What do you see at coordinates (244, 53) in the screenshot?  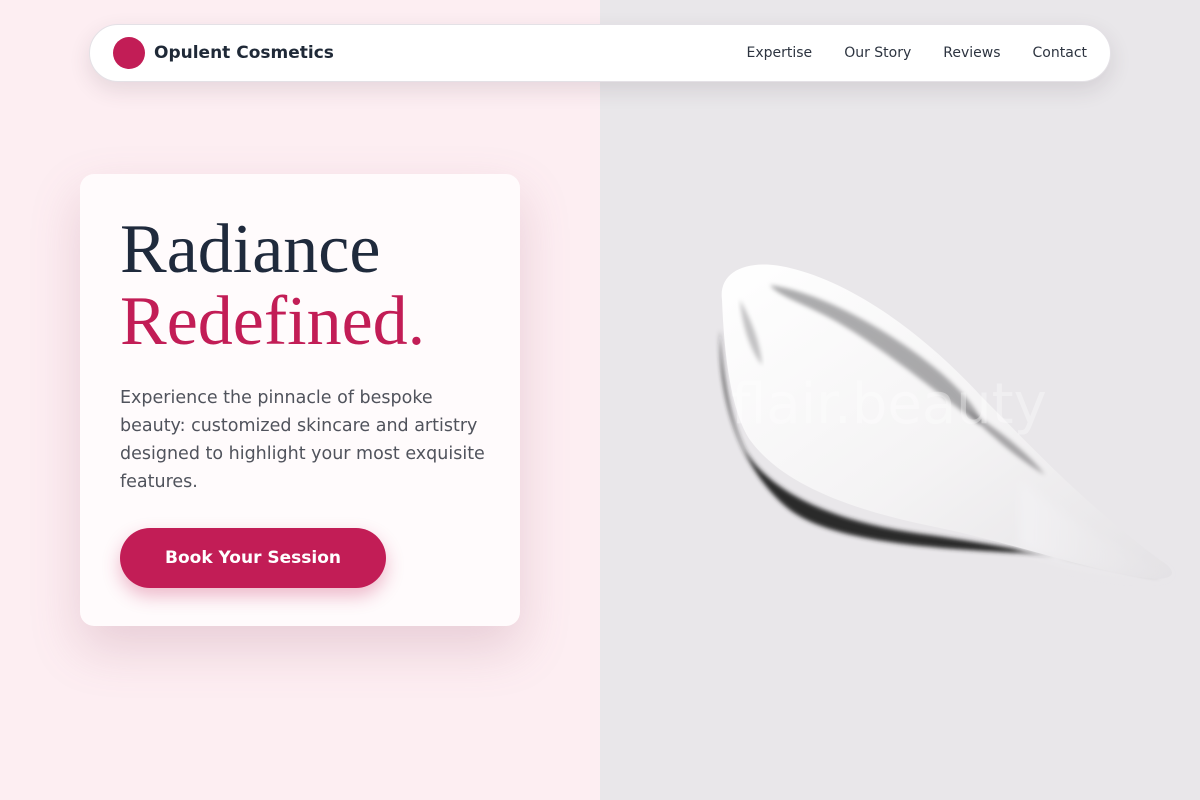 I see `brand-name: Opulent Cosmetics` at bounding box center [244, 53].